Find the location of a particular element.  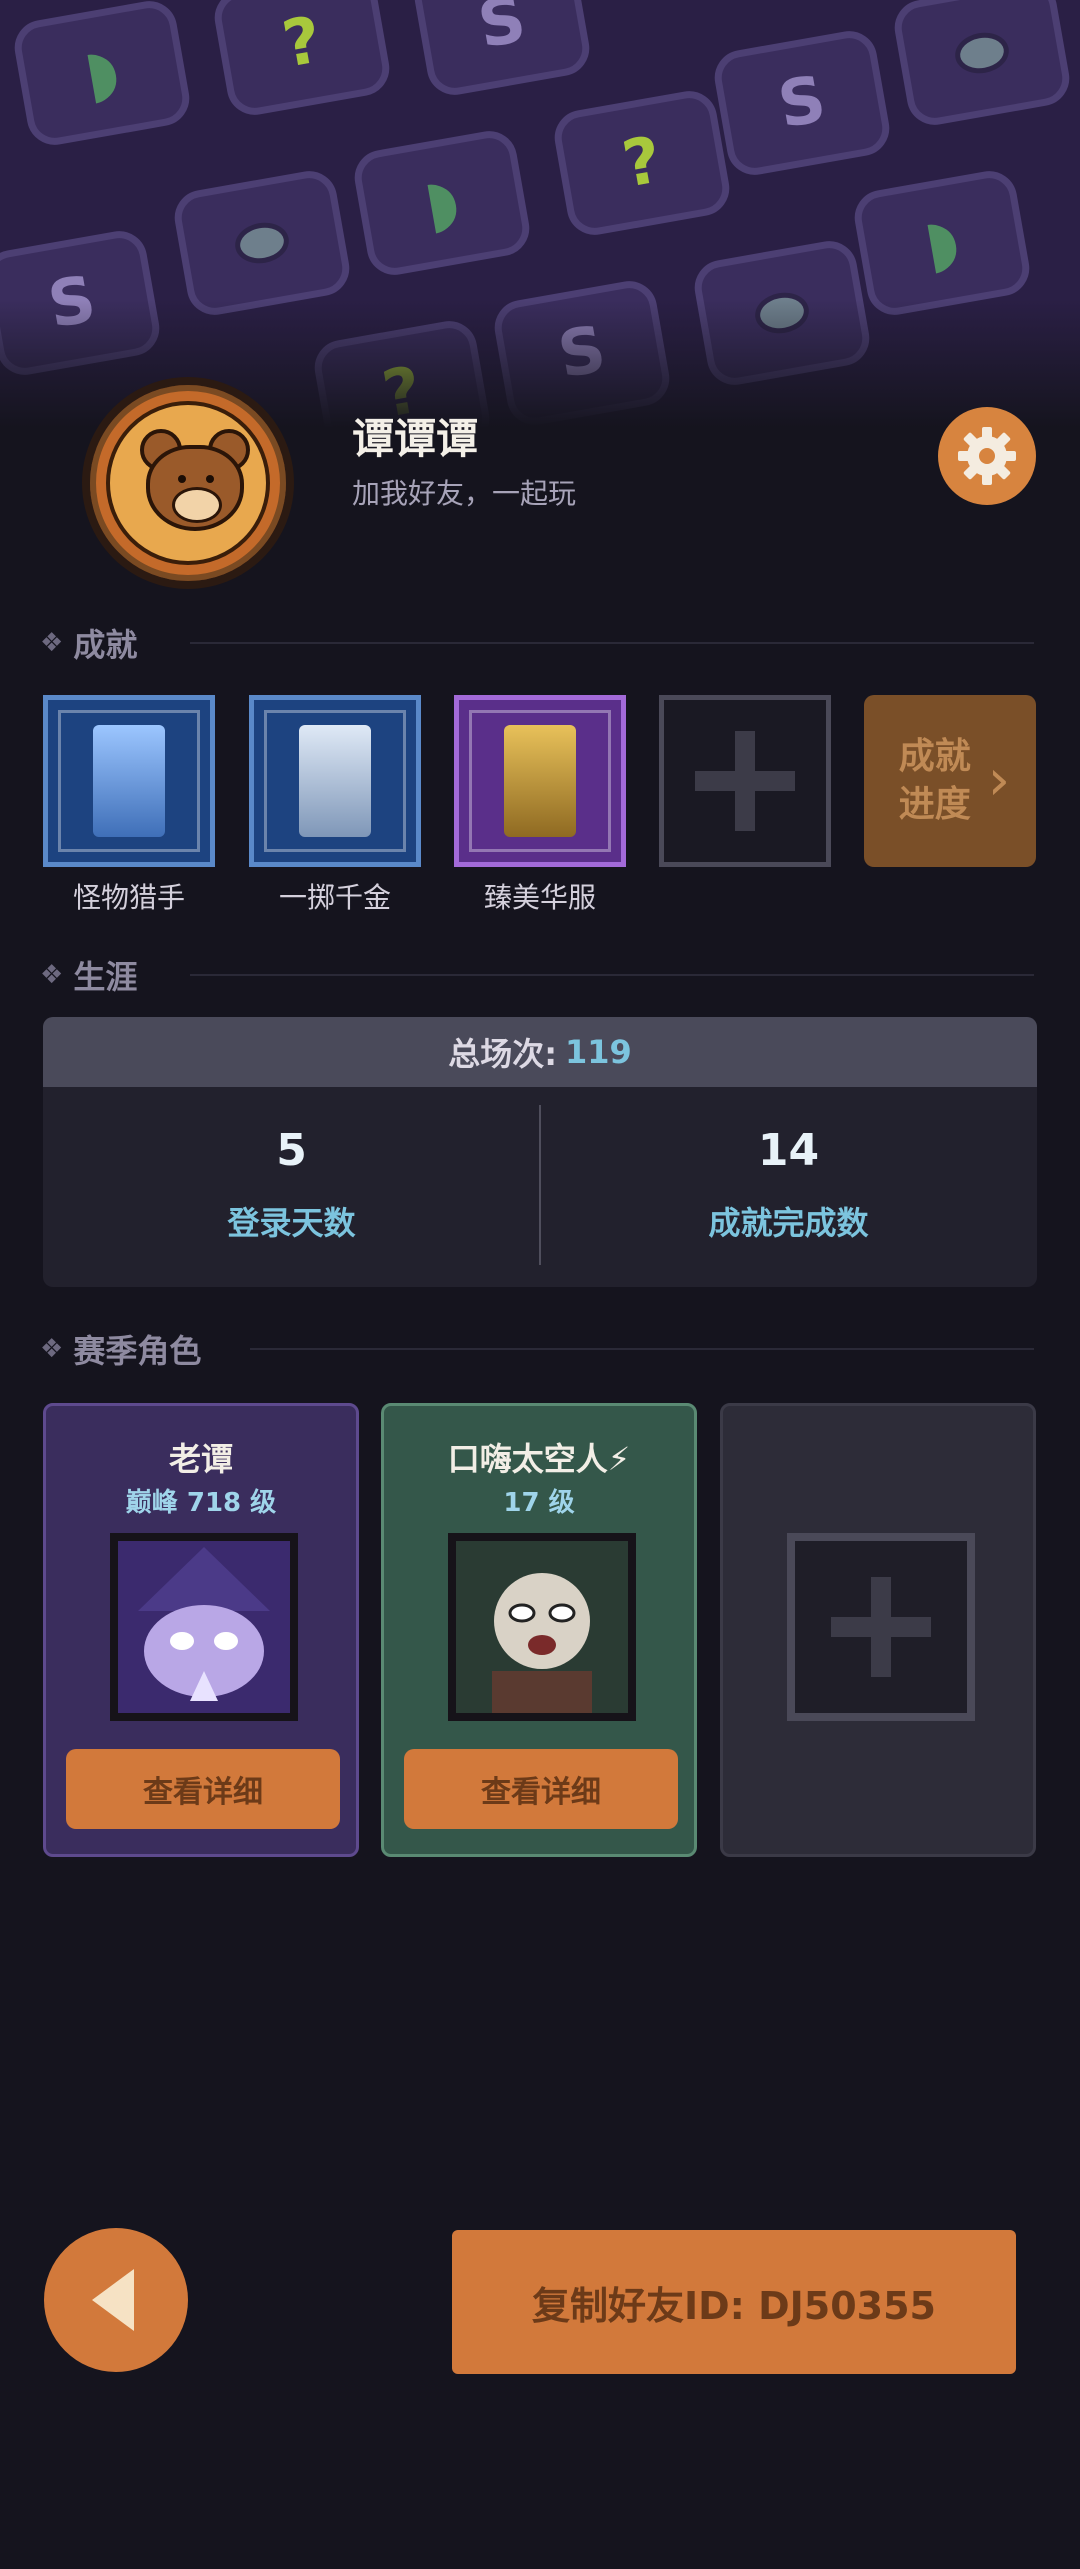

achievement-badge-big-spender is located at coordinates (335, 781).